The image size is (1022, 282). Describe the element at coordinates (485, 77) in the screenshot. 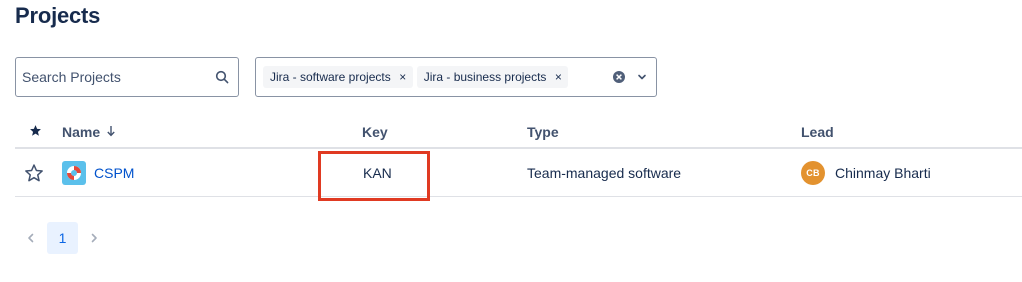

I see `filter-chip-label: Jira - business projects` at that location.